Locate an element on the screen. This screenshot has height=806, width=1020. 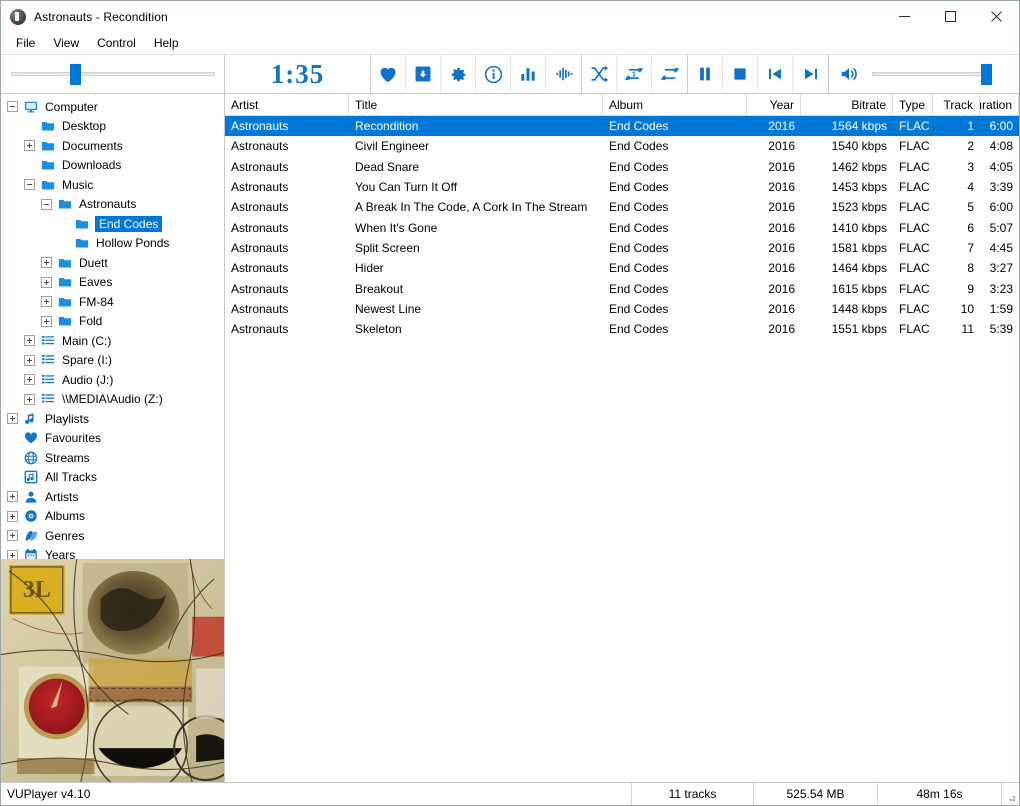
column-header-album: Album is located at coordinates (675, 104).